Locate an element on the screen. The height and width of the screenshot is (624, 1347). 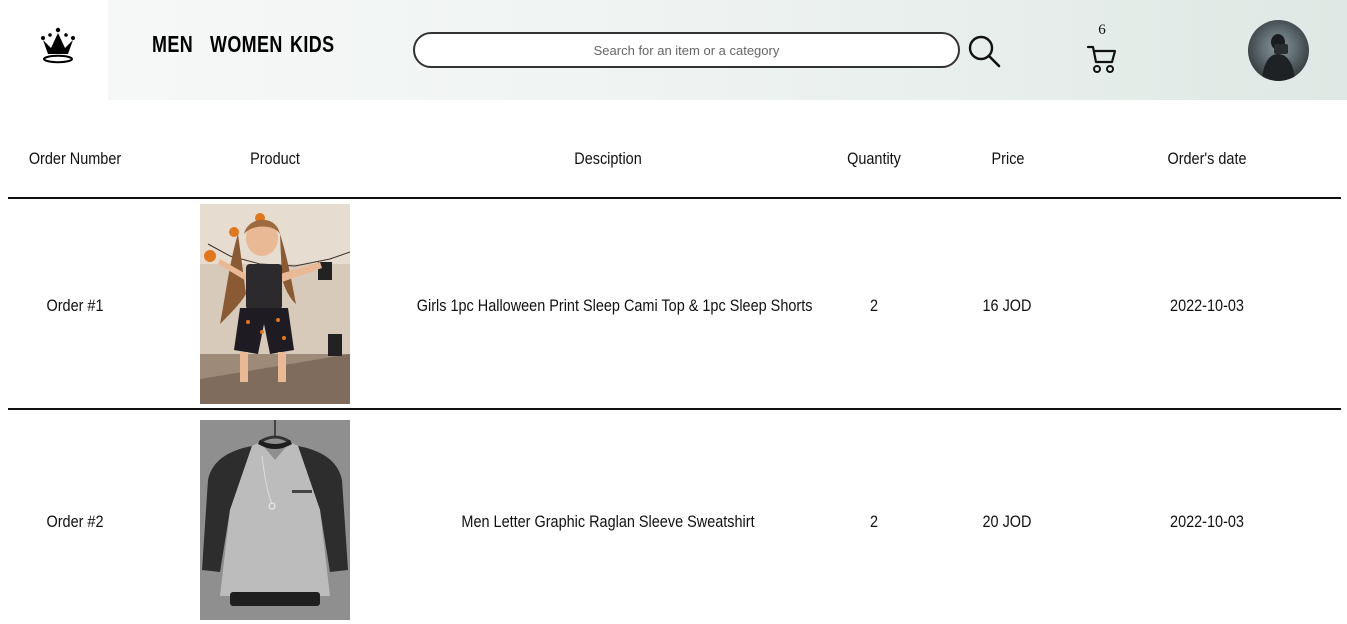
crown-icon is located at coordinates (58, 46).